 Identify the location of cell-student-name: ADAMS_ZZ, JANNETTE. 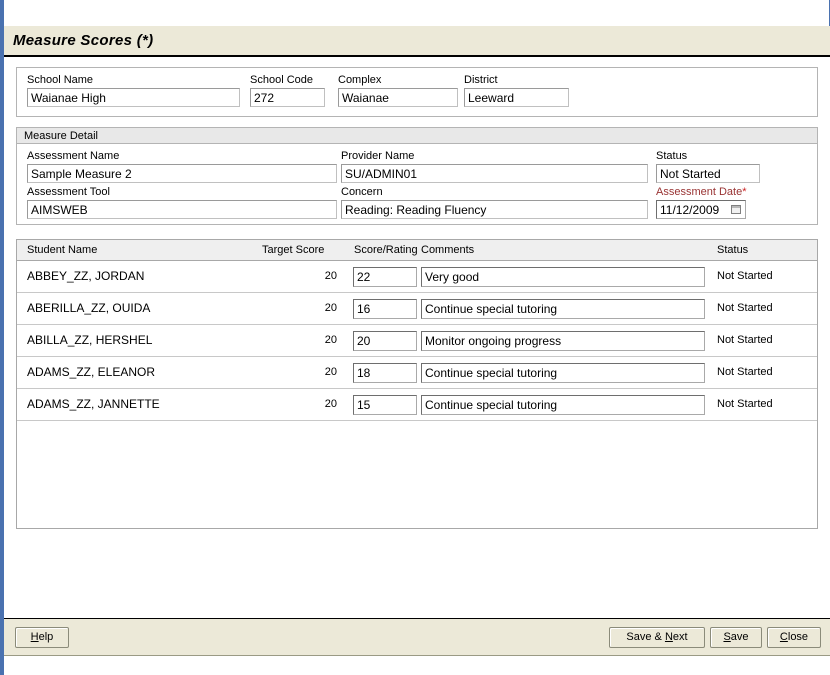
(93, 404).